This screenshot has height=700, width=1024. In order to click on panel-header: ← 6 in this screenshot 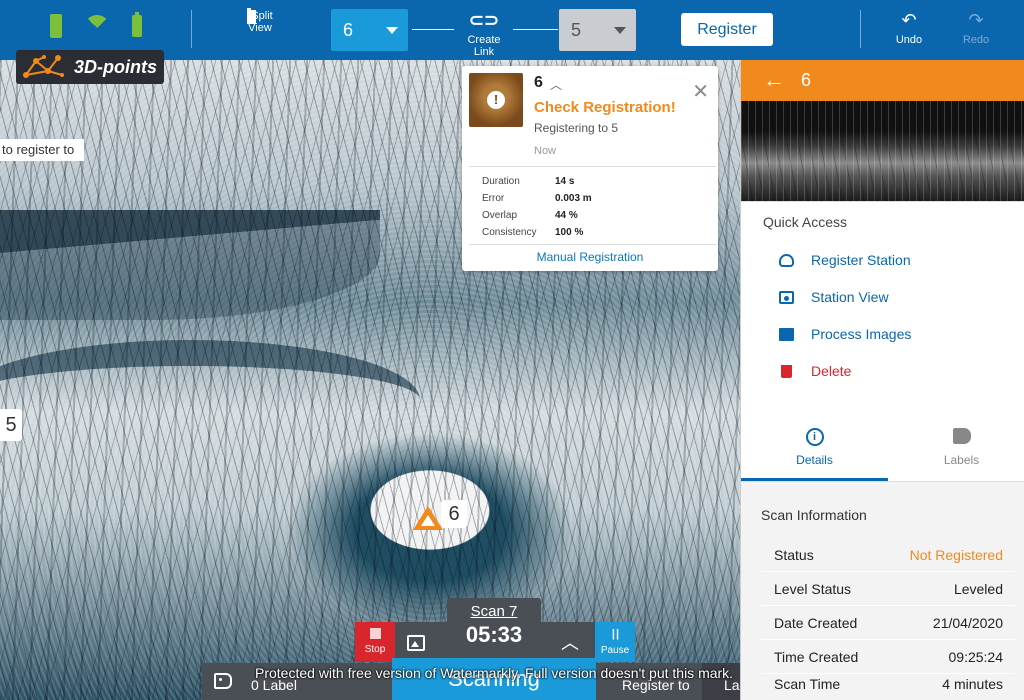, I will do `click(882, 80)`.